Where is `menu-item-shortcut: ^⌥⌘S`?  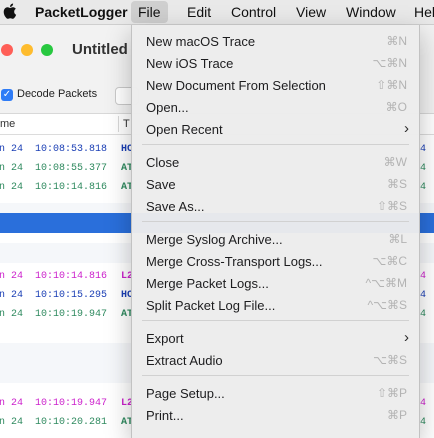
menu-item-shortcut: ^⌥⌘S is located at coordinates (387, 305).